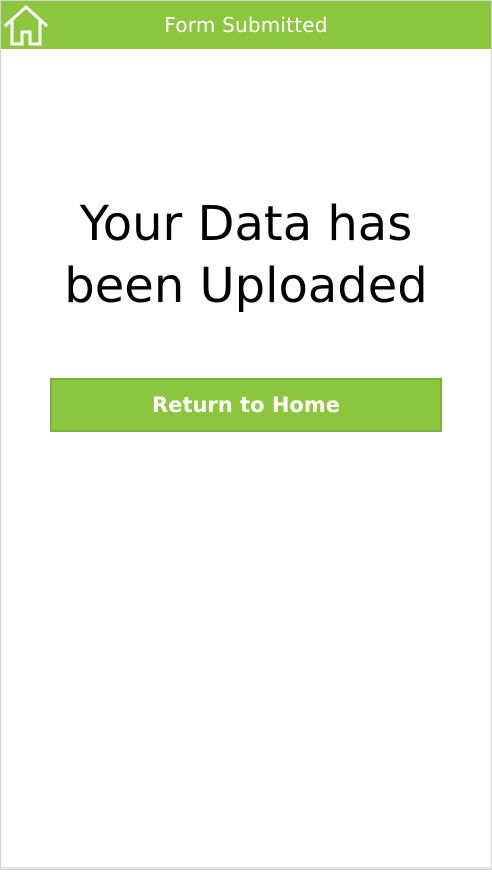  I want to click on upload-confirmation-message: Your Data has been Uploaded, so click(246, 255).